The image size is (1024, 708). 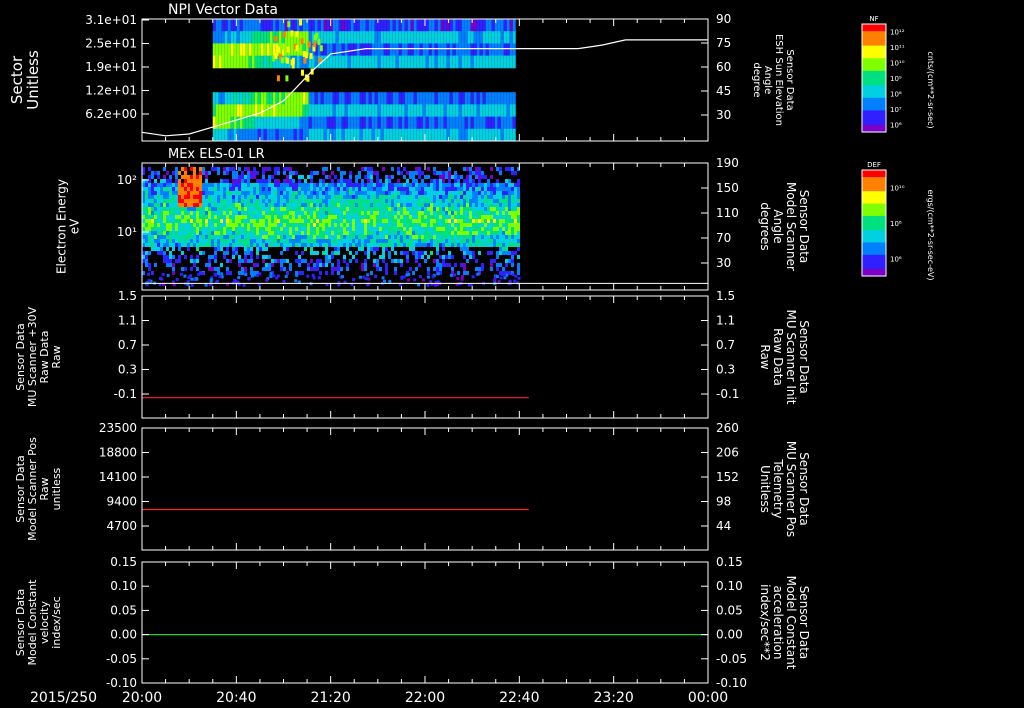 What do you see at coordinates (778, 357) in the screenshot?
I see `right-axis-title-line: Raw Data` at bounding box center [778, 357].